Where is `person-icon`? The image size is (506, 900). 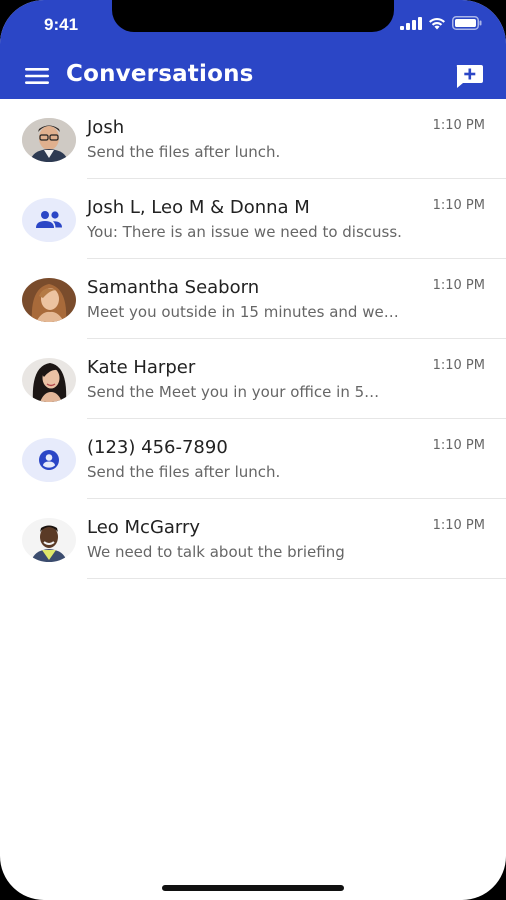 person-icon is located at coordinates (49, 460).